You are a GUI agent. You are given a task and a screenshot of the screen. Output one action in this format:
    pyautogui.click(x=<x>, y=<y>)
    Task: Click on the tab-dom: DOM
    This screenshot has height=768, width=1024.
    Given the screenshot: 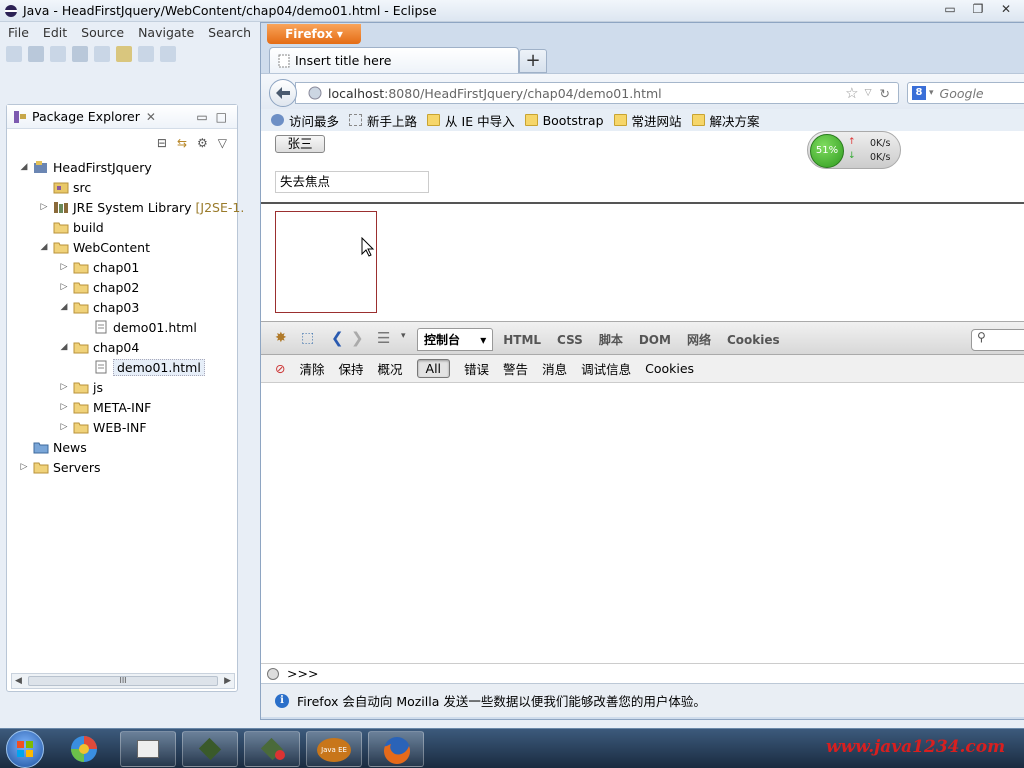 What is the action you would take?
    pyautogui.click(x=655, y=340)
    